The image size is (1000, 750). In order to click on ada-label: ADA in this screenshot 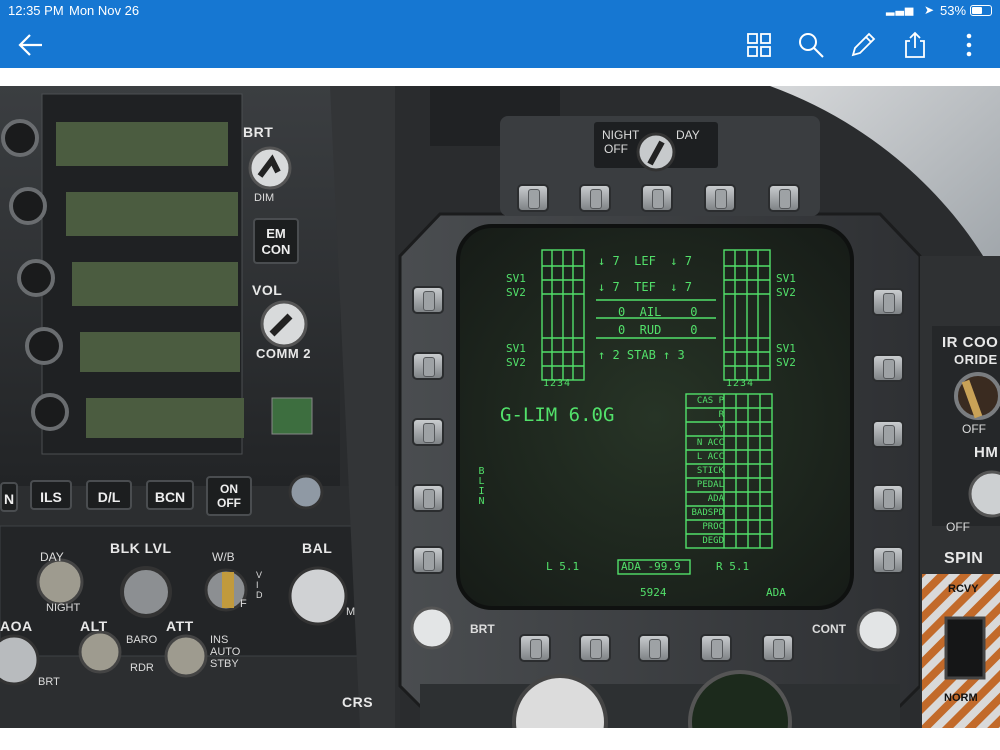, I will do `click(776, 592)`.